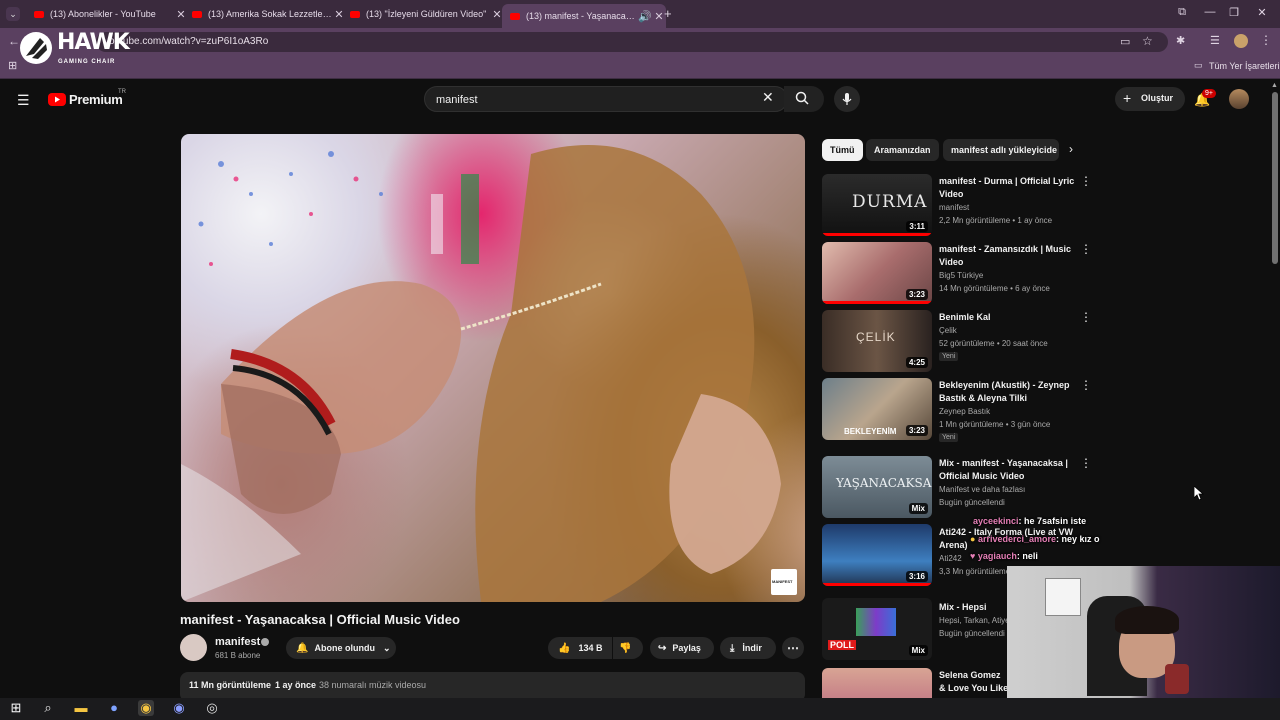 The width and height of the screenshot is (1280, 720). What do you see at coordinates (296, 685) in the screenshot?
I see `upload-age: 1 ay önce` at bounding box center [296, 685].